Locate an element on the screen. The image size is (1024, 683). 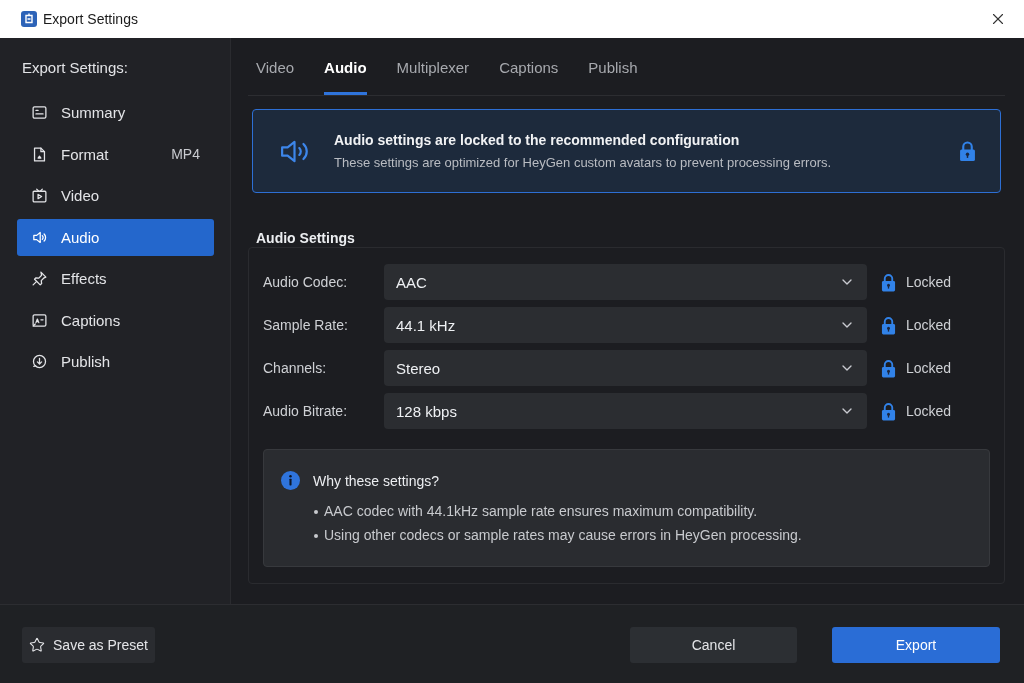
sidebar-item-label: Publish is located at coordinates (86, 361).